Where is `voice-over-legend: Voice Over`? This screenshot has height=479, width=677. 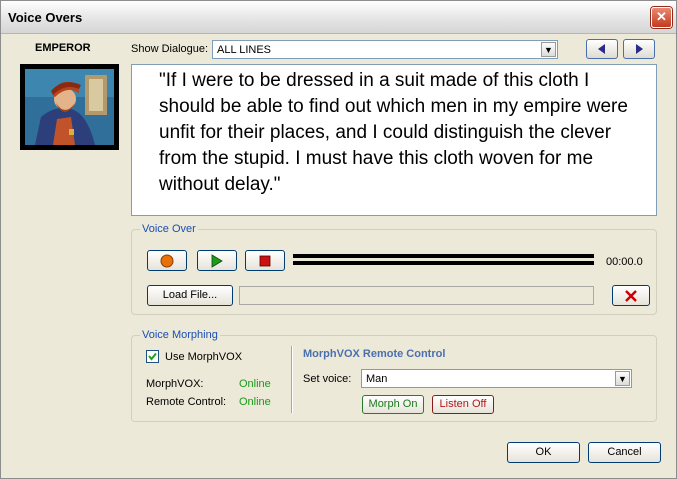 voice-over-legend: Voice Over is located at coordinates (169, 229).